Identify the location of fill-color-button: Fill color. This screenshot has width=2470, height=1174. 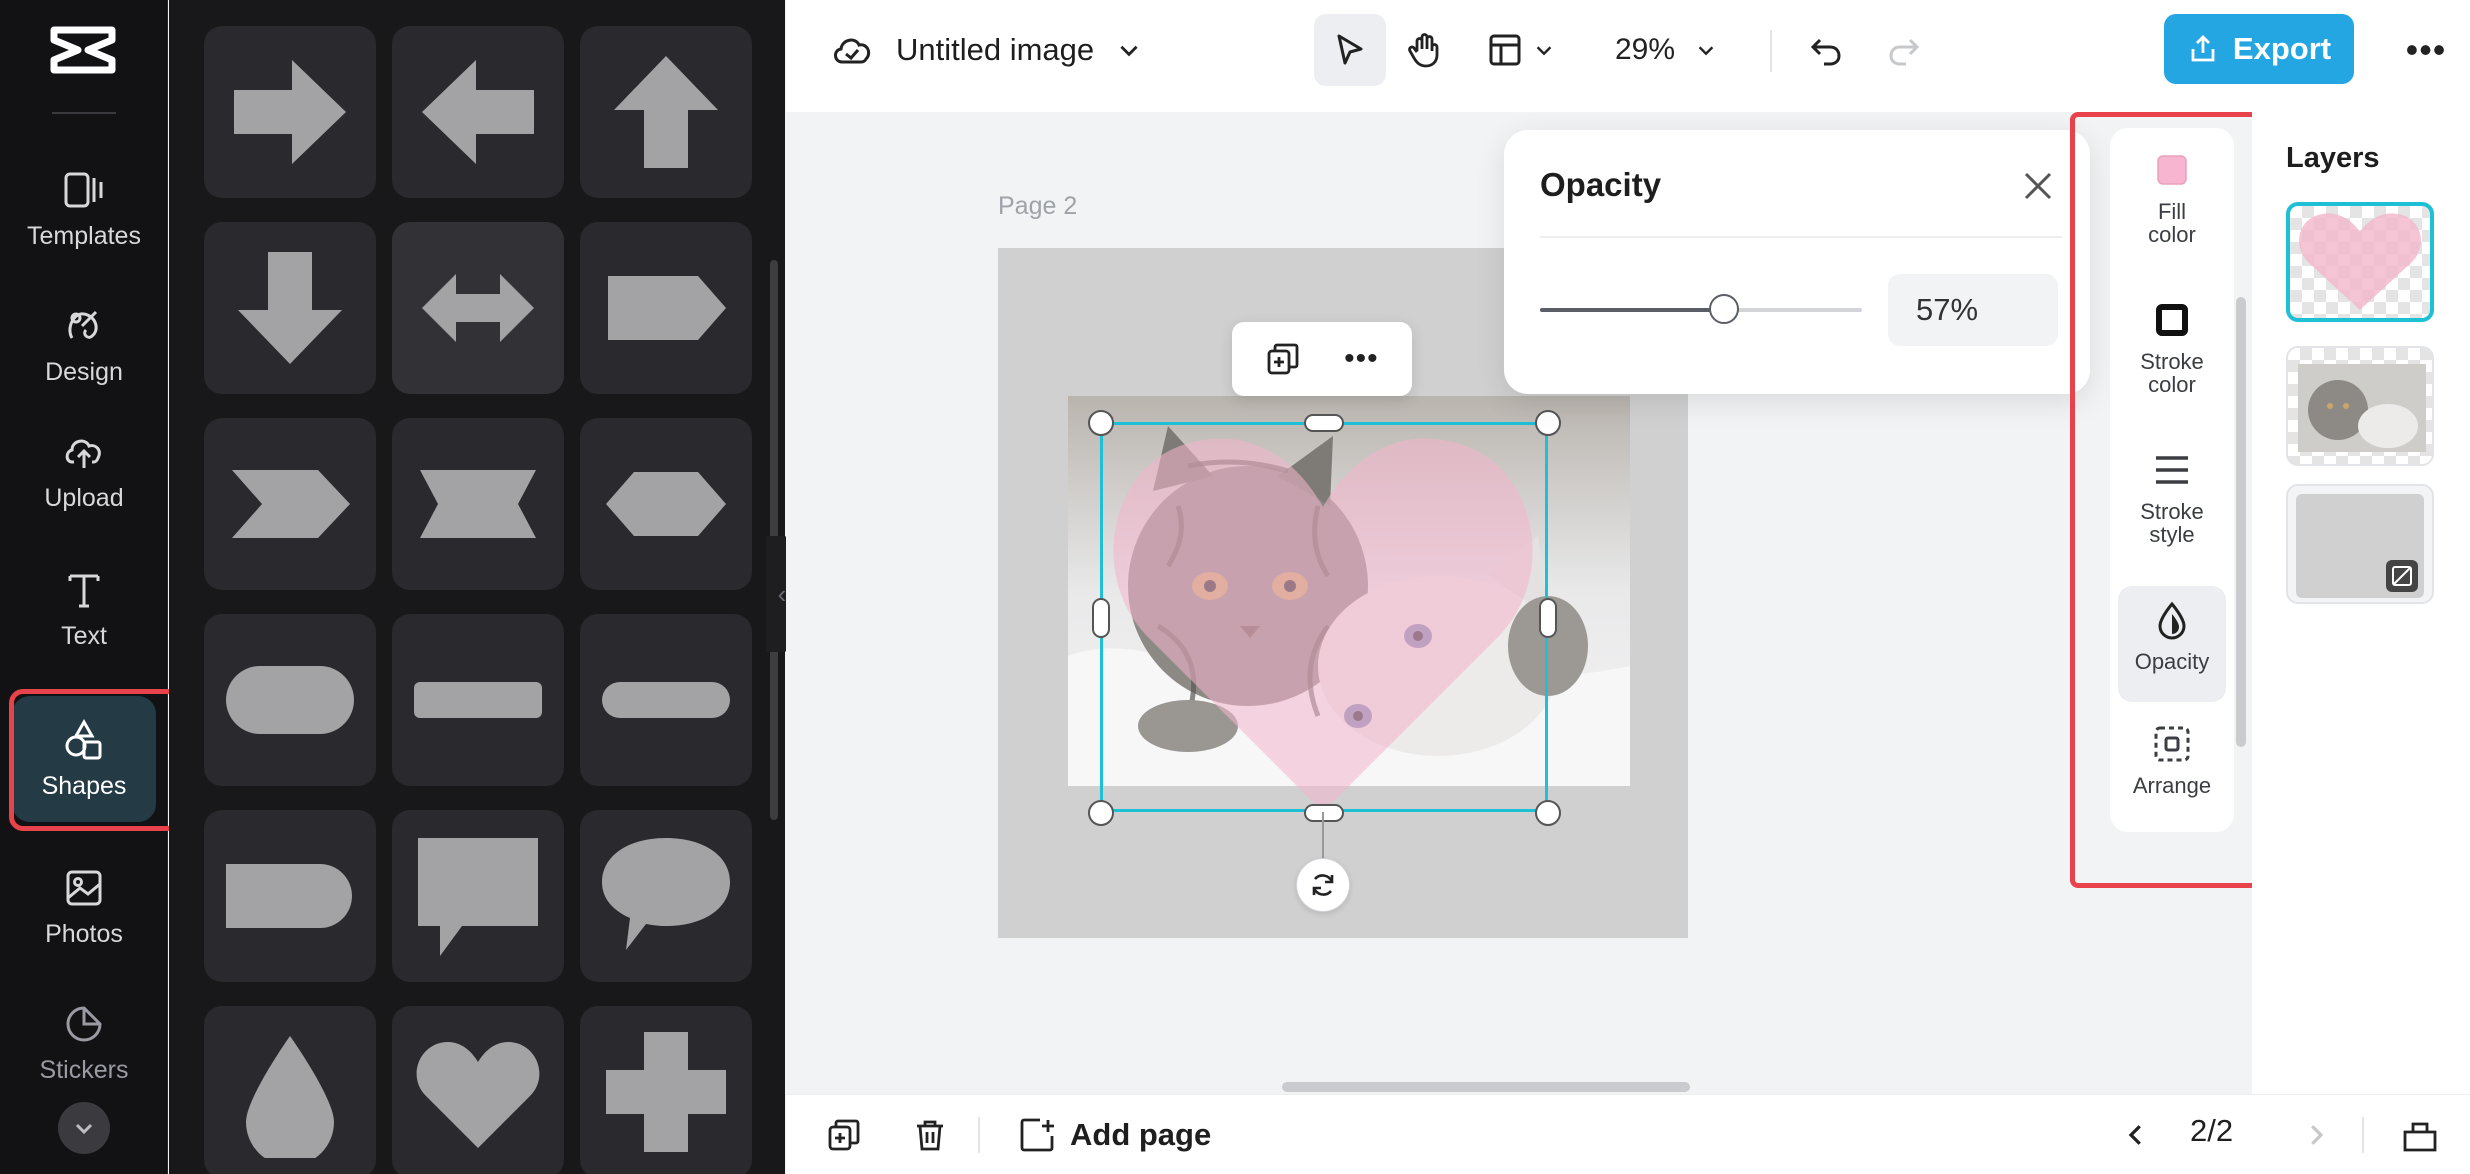
(2172, 194).